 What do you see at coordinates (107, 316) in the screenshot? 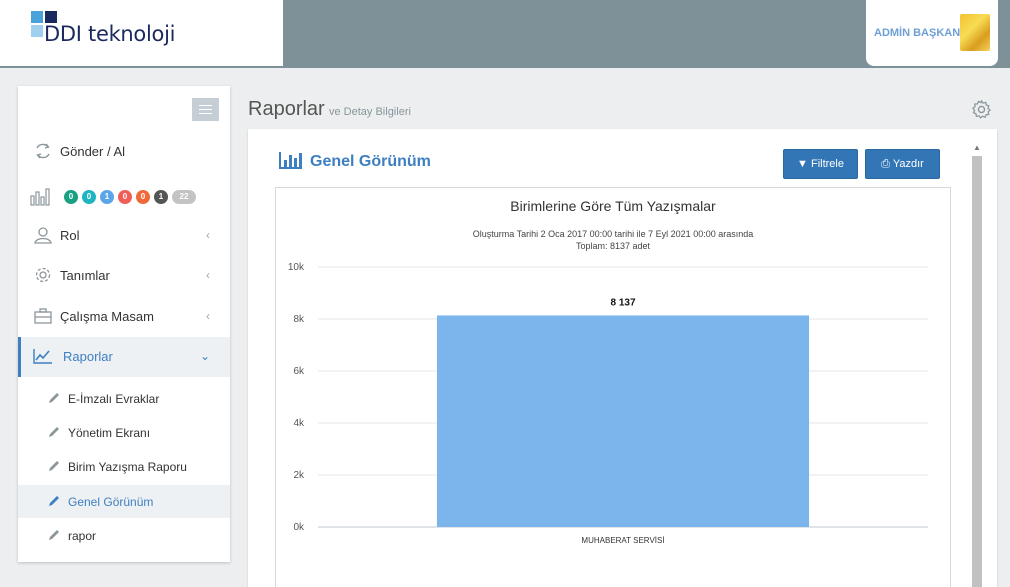
I see `sidebar-item-label: Çalışma Masam` at bounding box center [107, 316].